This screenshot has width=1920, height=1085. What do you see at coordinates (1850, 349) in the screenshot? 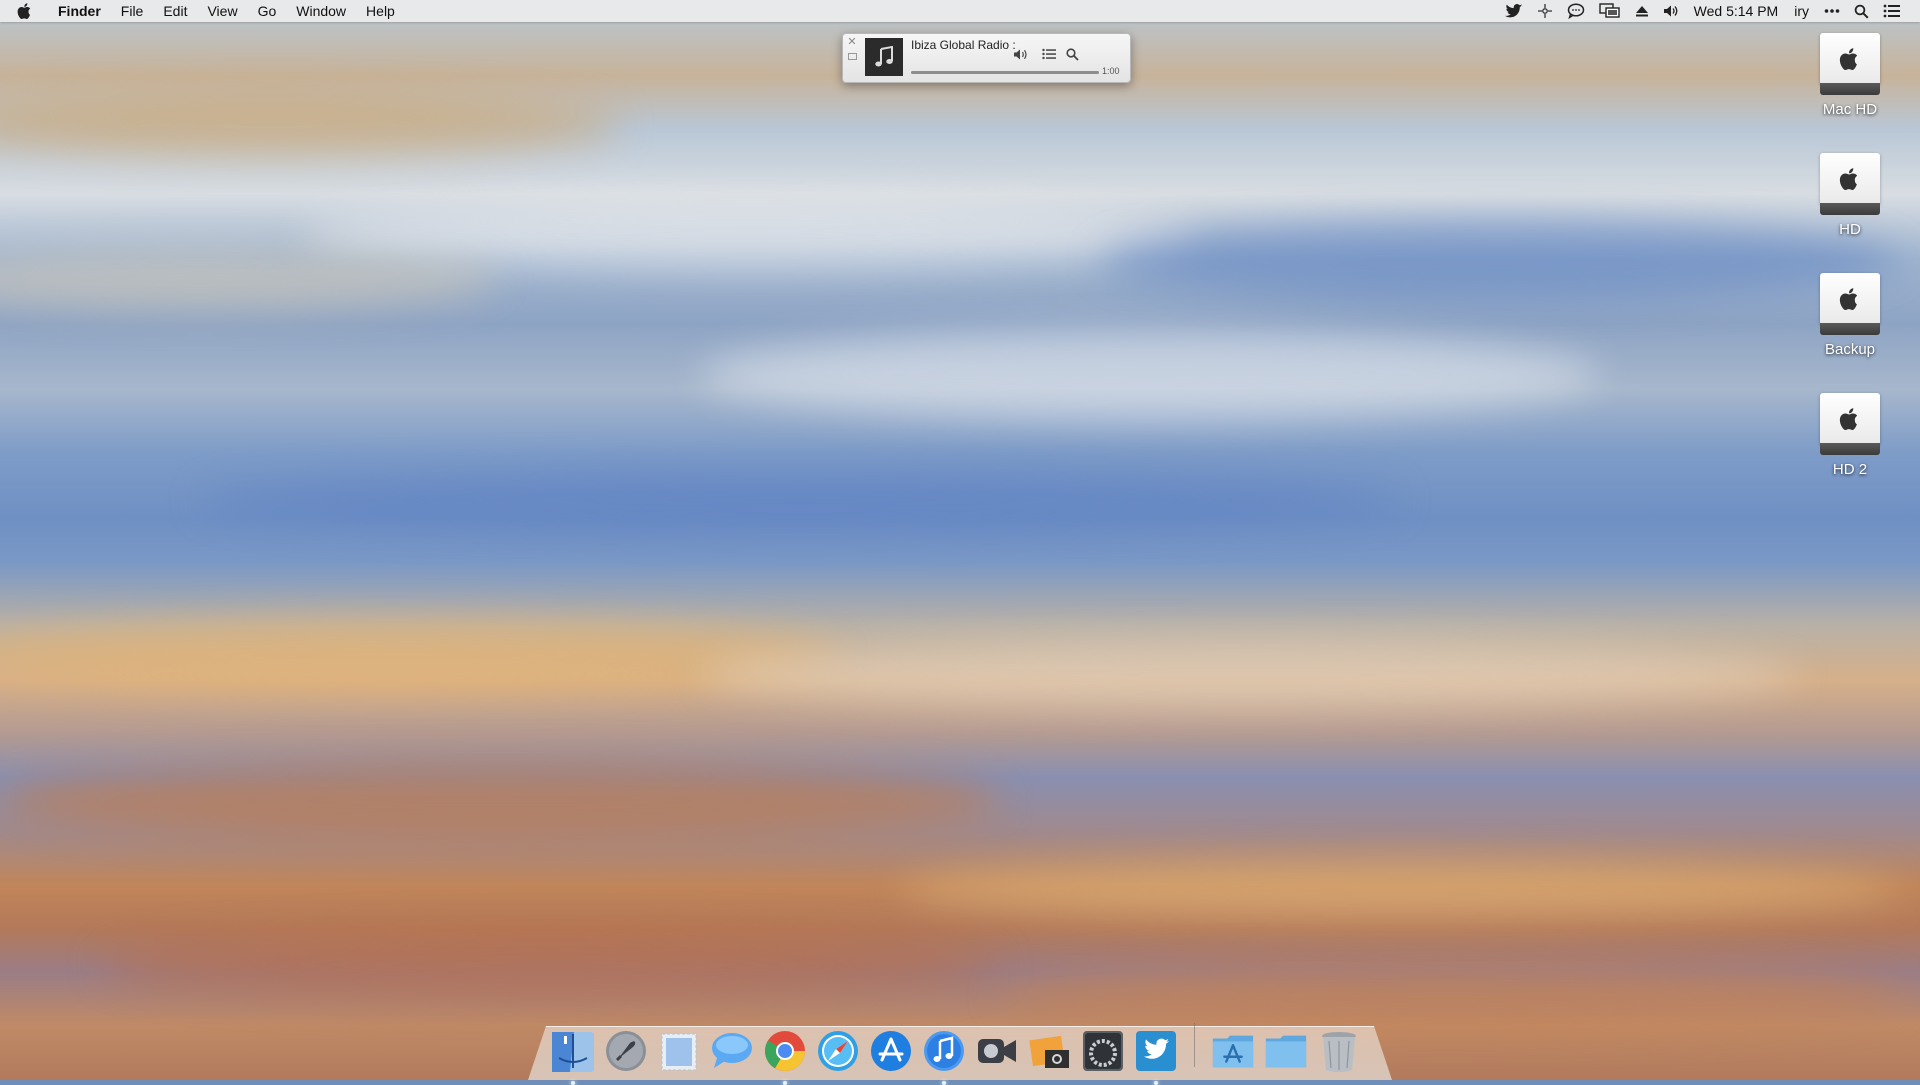
I see `drive-label: Backup` at bounding box center [1850, 349].